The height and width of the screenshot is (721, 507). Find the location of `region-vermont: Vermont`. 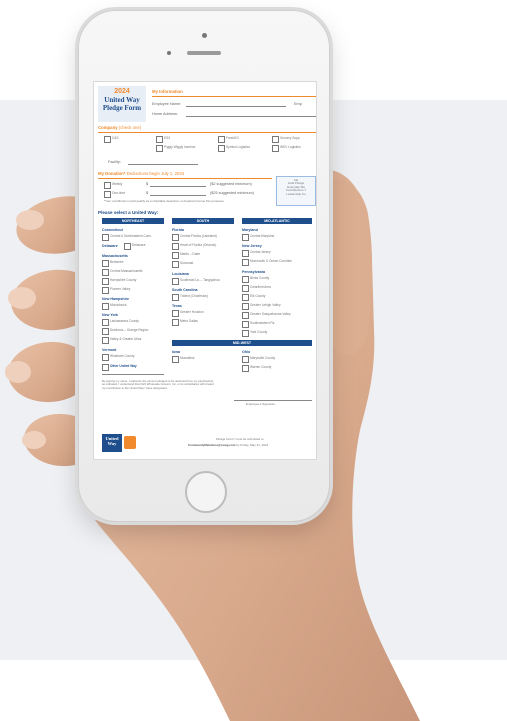

region-vermont: Vermont is located at coordinates (109, 350).